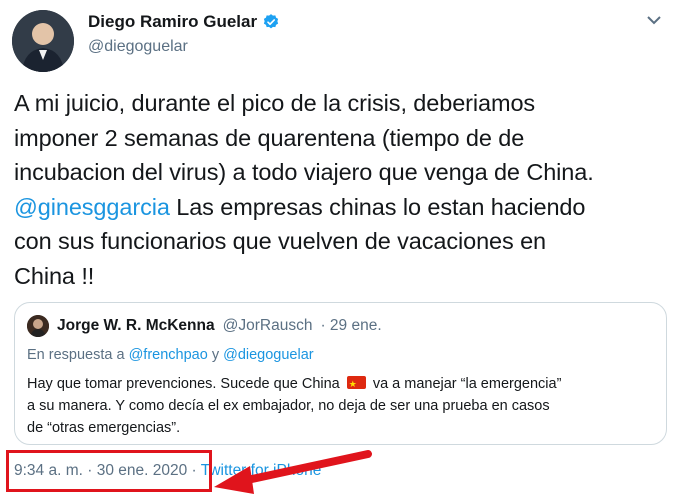 Image resolution: width=680 pixels, height=503 pixels. I want to click on chevron-down-icon, so click(654, 20).